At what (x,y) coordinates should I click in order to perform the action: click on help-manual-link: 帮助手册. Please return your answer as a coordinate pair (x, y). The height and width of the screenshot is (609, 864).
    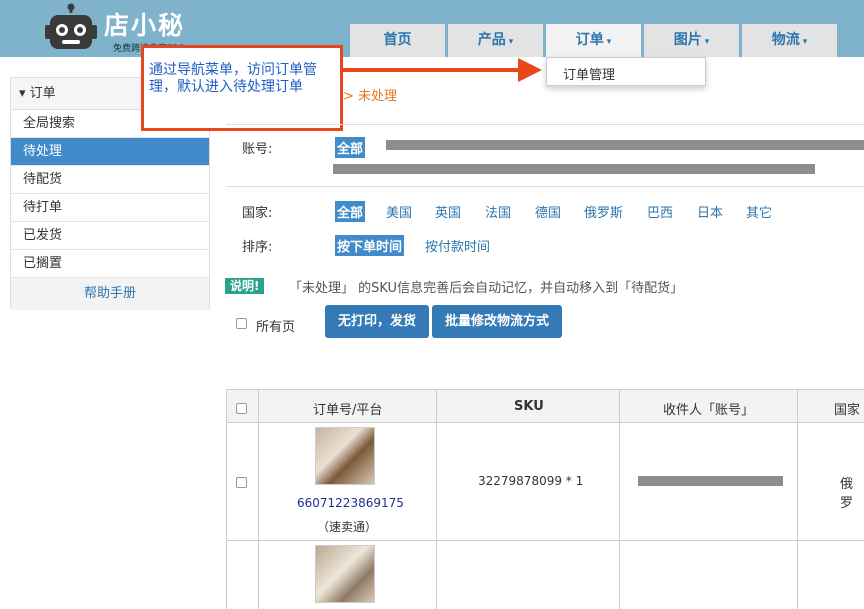
    Looking at the image, I should click on (110, 294).